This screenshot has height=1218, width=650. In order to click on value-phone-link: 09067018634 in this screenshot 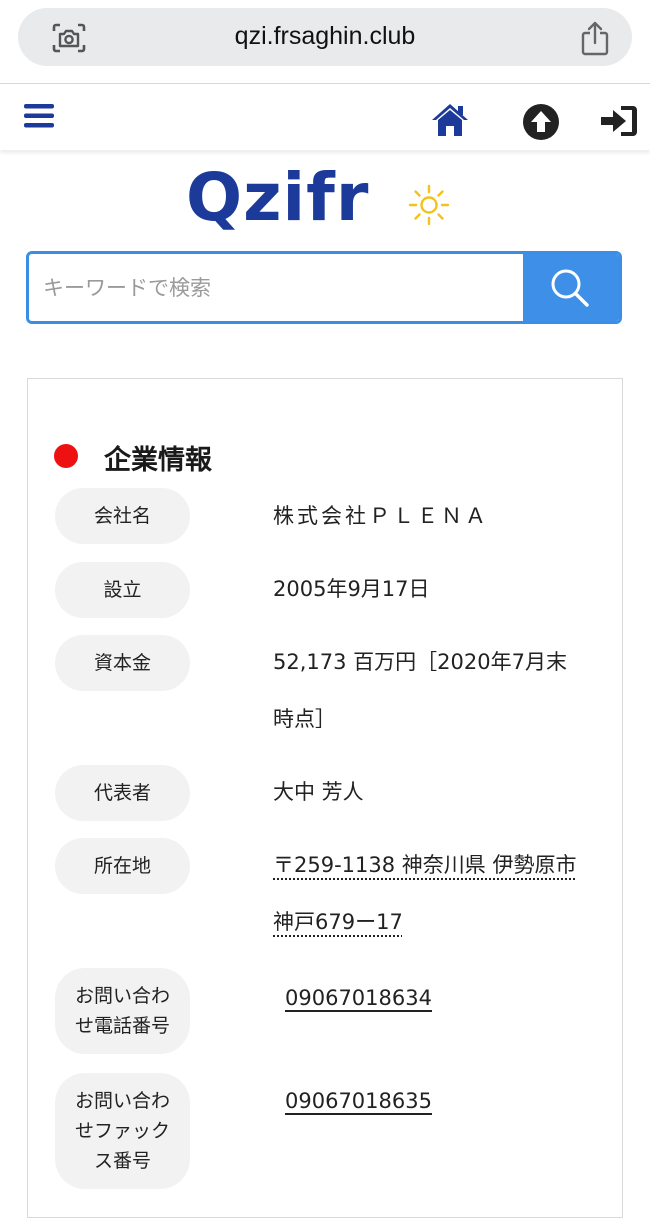, I will do `click(445, 998)`.